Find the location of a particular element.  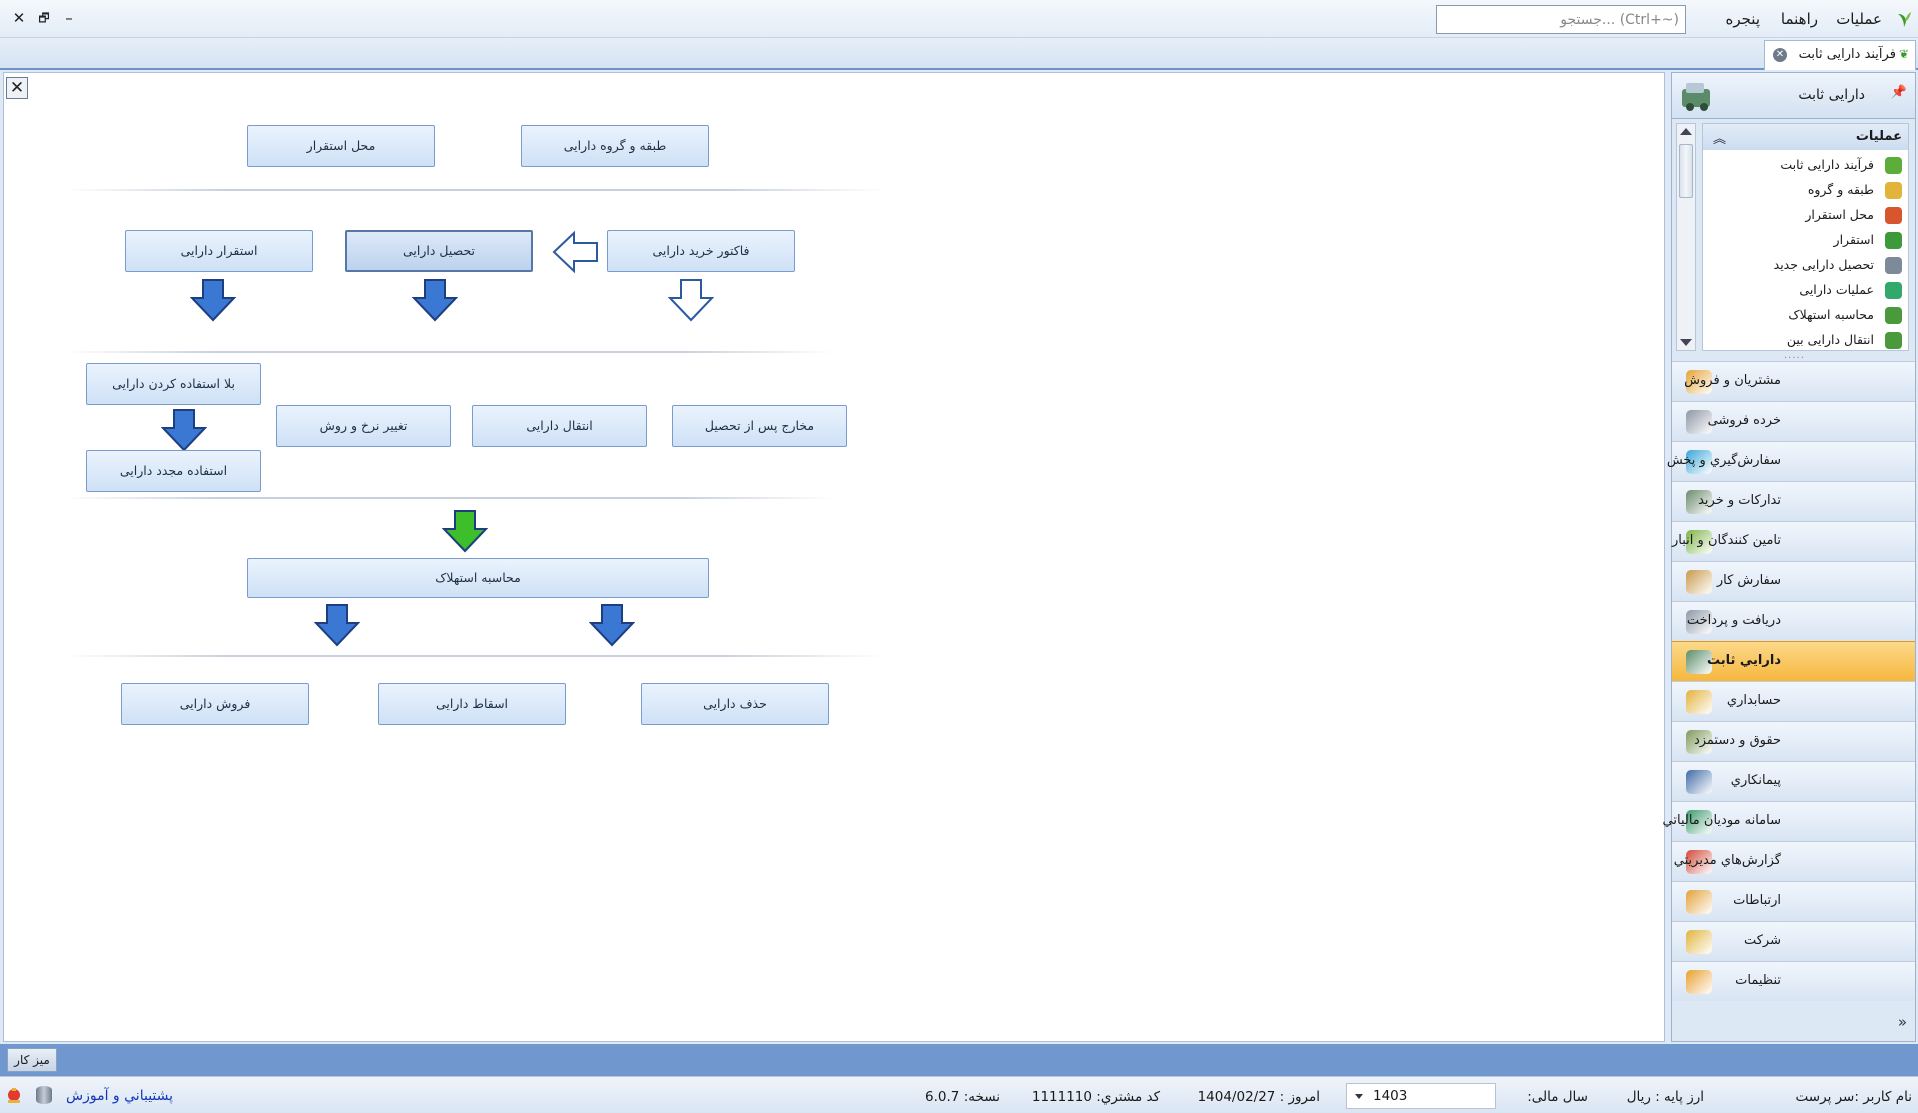

form-icon is located at coordinates (1893, 265).